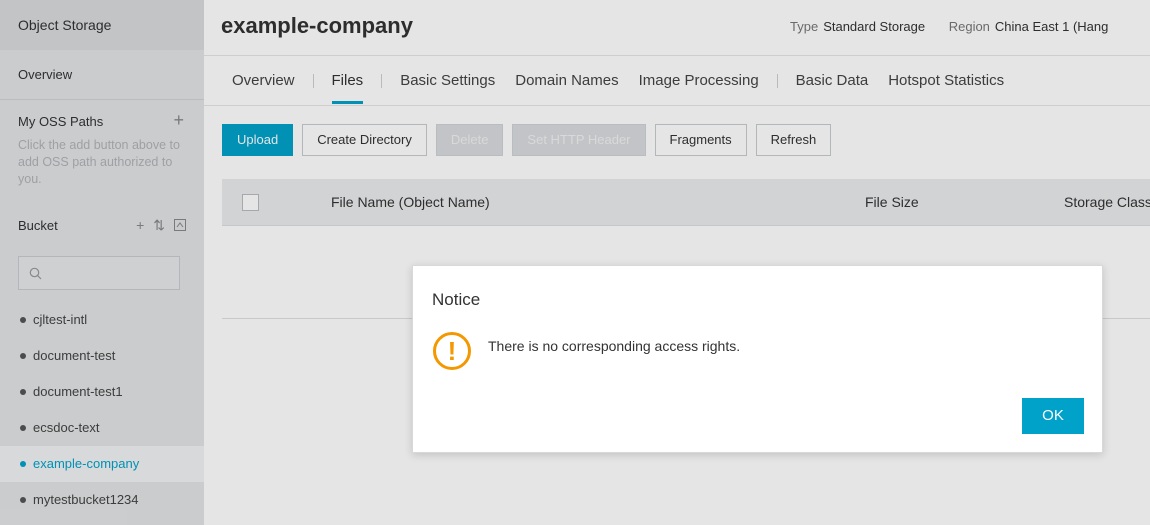  I want to click on warning-icon: !, so click(452, 351).